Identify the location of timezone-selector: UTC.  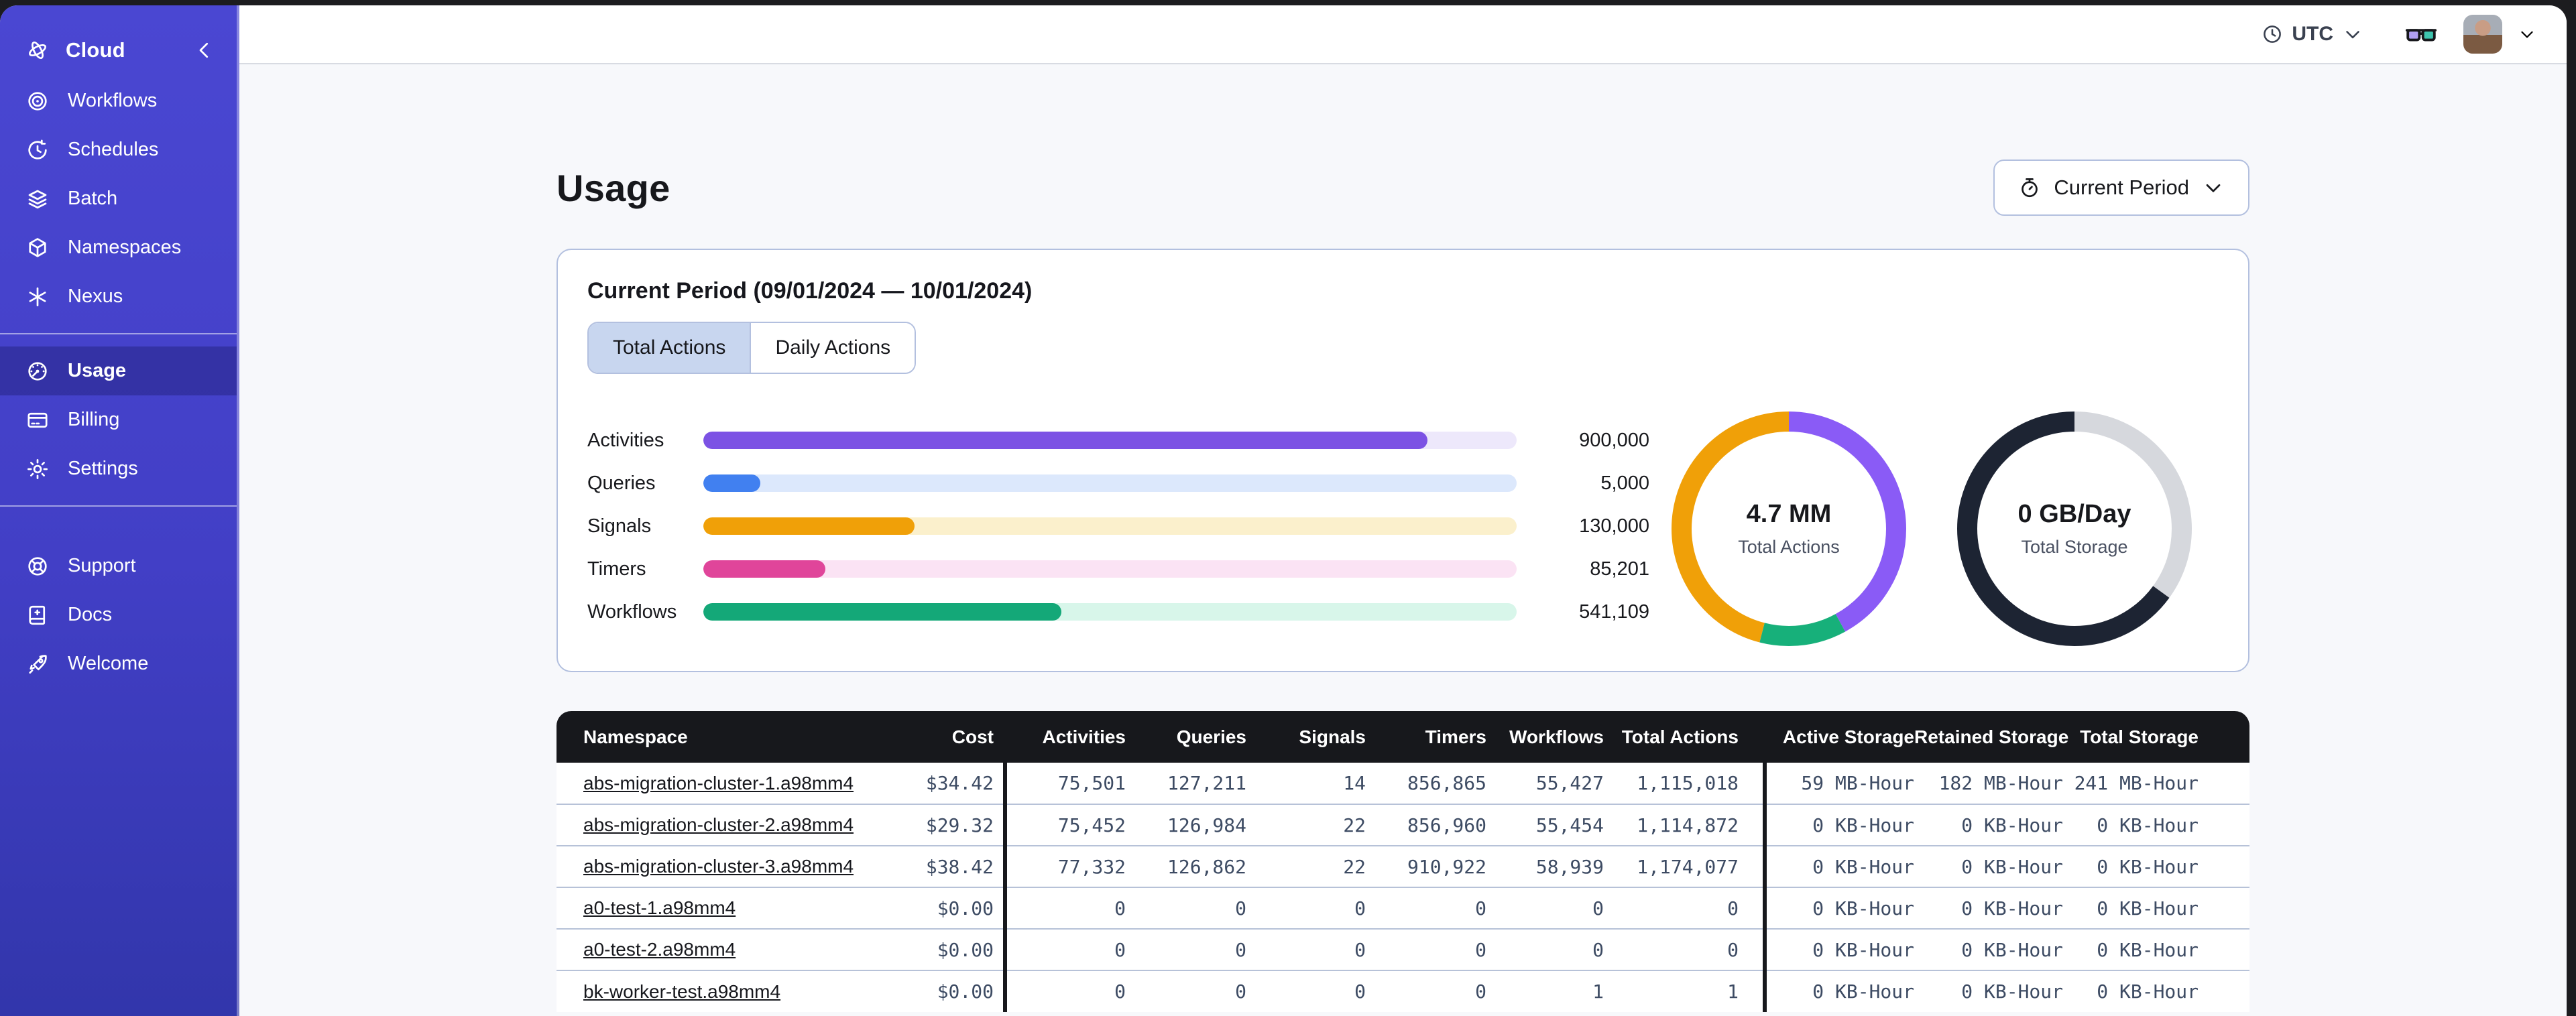
(2312, 34).